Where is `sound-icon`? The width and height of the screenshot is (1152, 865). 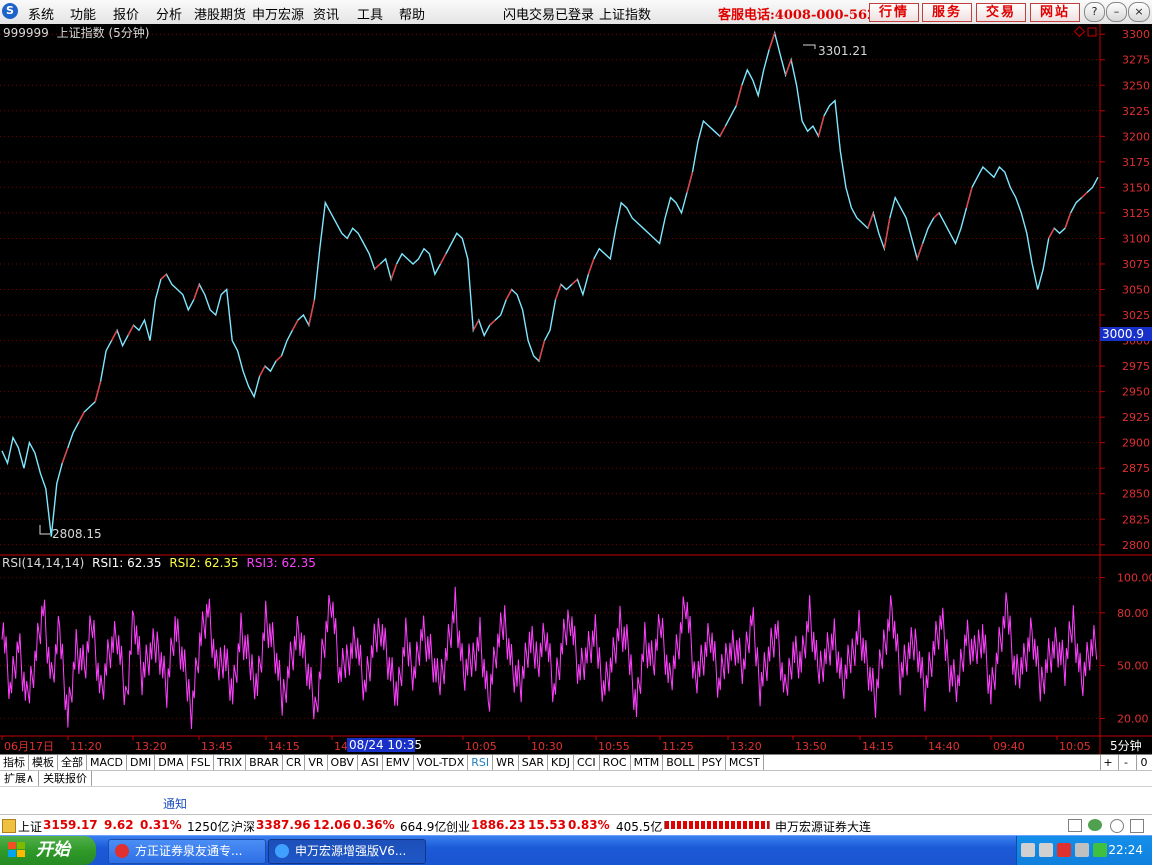
sound-icon is located at coordinates (1117, 826).